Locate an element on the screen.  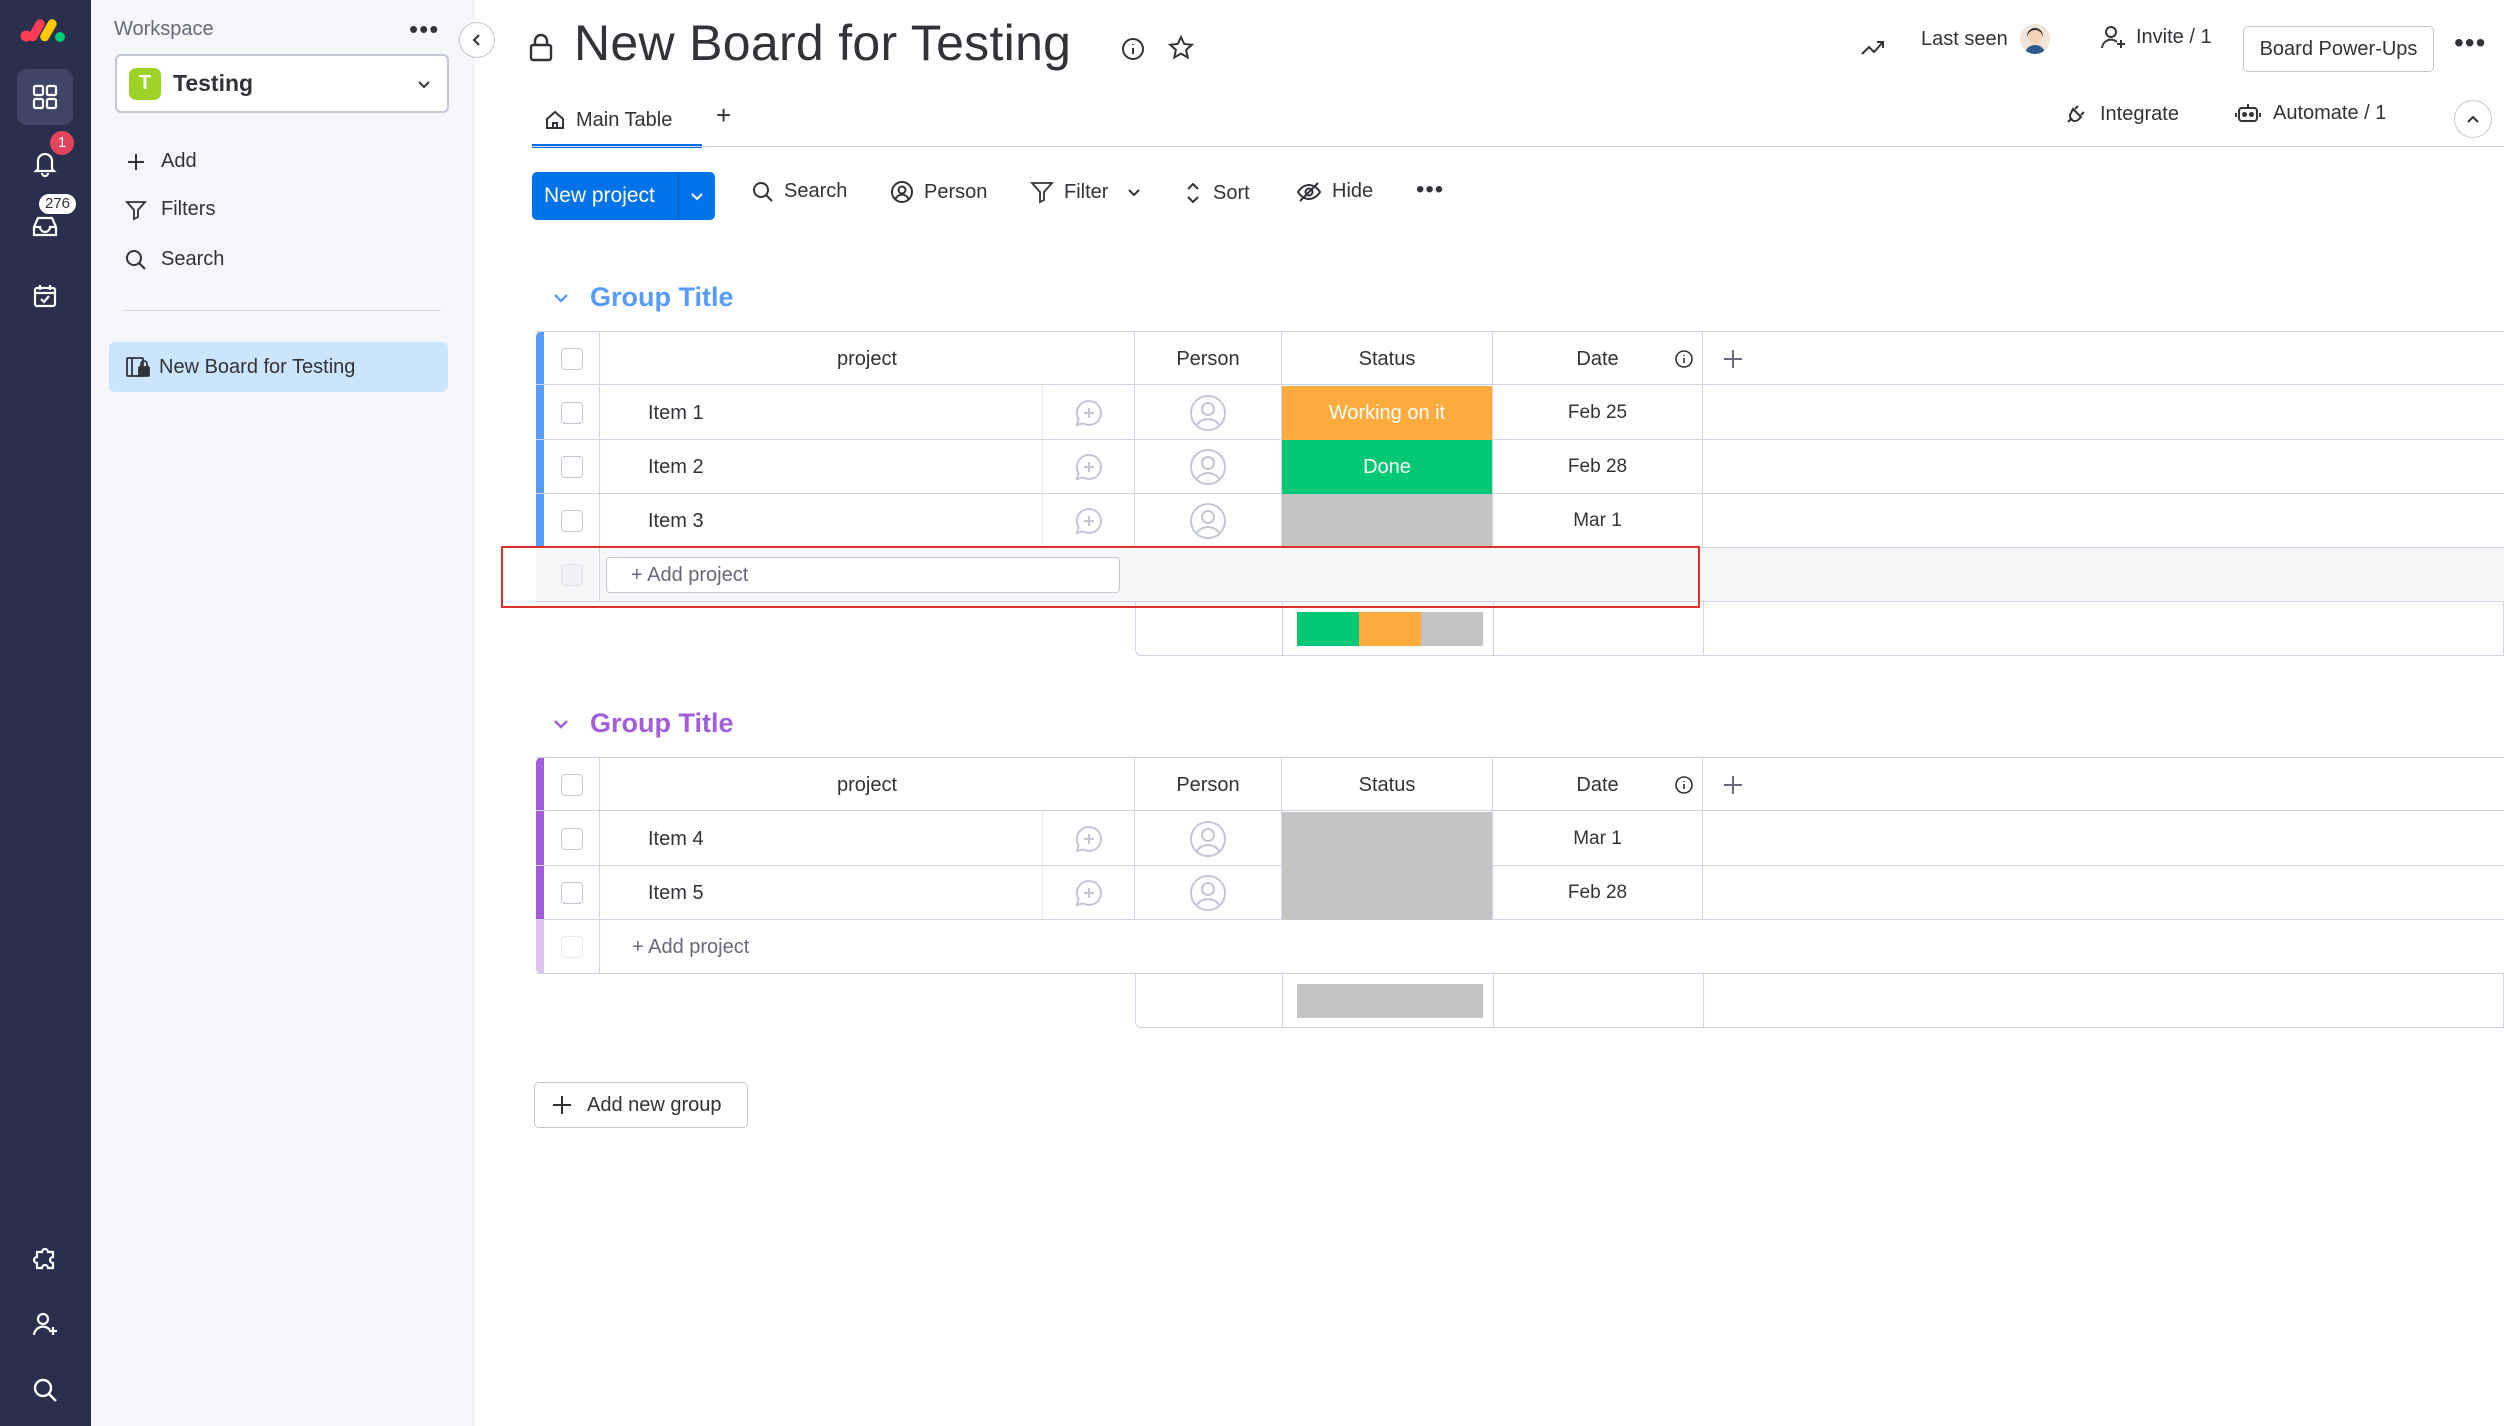
collapse-sidebar-button is located at coordinates (477, 40).